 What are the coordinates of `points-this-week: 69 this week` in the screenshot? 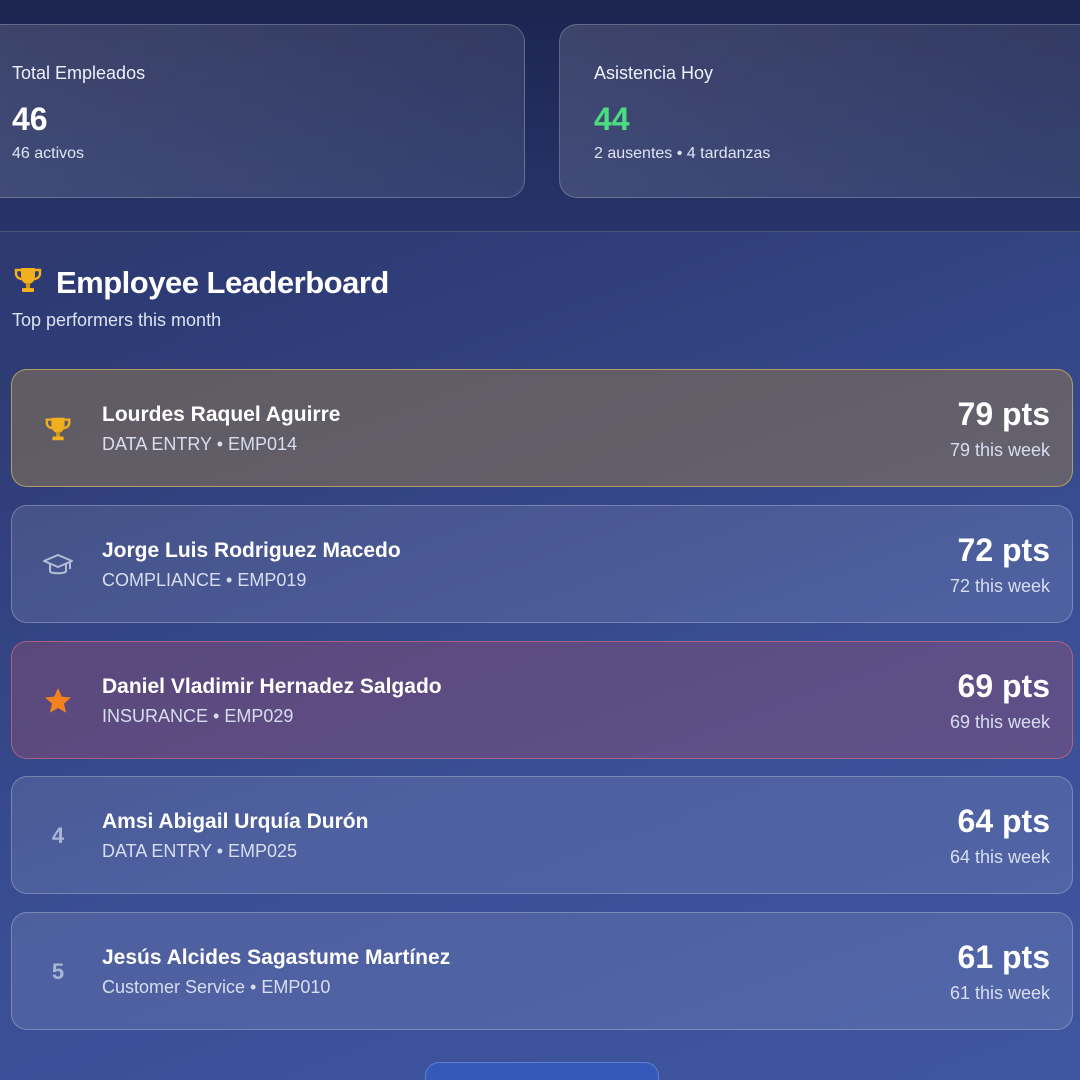 It's located at (999, 722).